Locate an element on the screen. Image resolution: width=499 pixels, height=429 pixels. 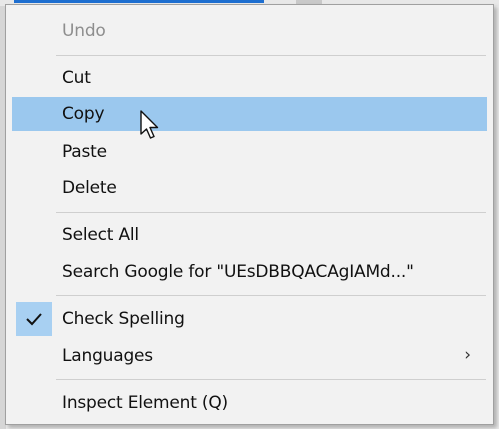
menu-item-delete: Delete is located at coordinates (249, 188).